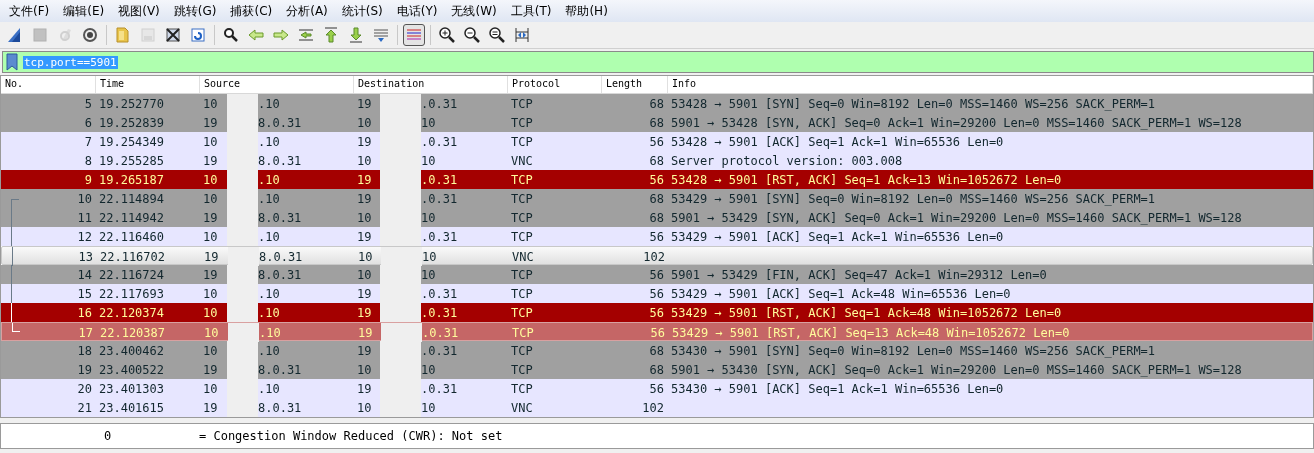  What do you see at coordinates (88, 103) in the screenshot?
I see `packet-number: 5` at bounding box center [88, 103].